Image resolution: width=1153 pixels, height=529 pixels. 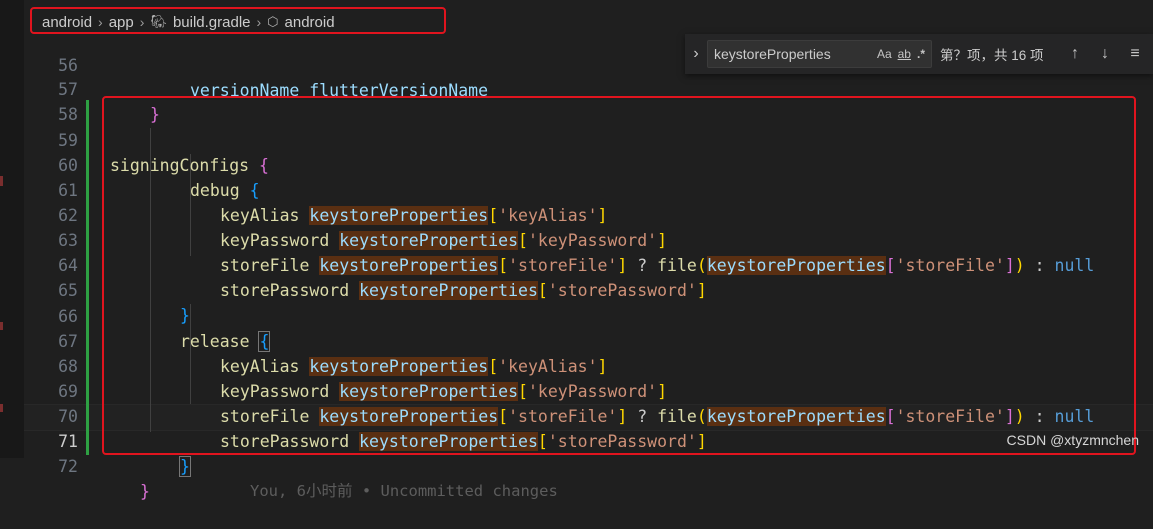 What do you see at coordinates (696, 54) in the screenshot?
I see `chevron-right-icon: ›` at bounding box center [696, 54].